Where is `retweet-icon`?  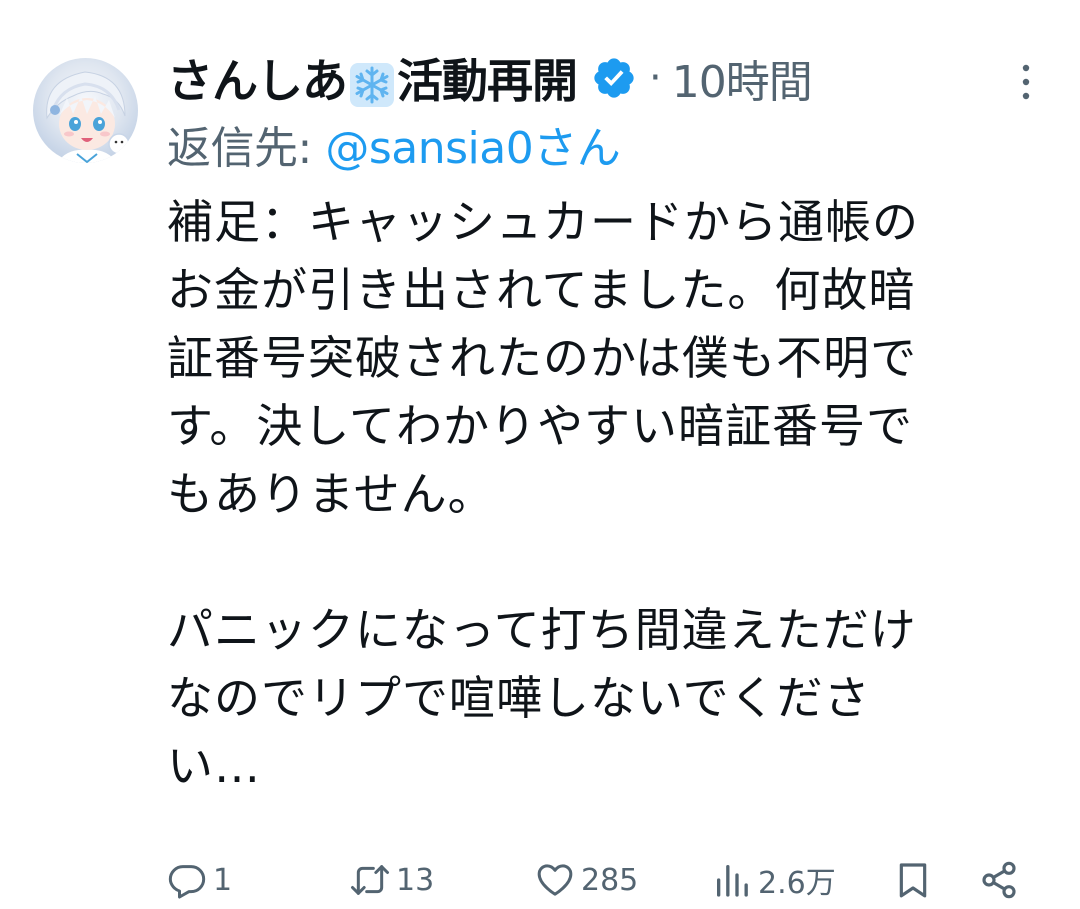 retweet-icon is located at coordinates (370, 880).